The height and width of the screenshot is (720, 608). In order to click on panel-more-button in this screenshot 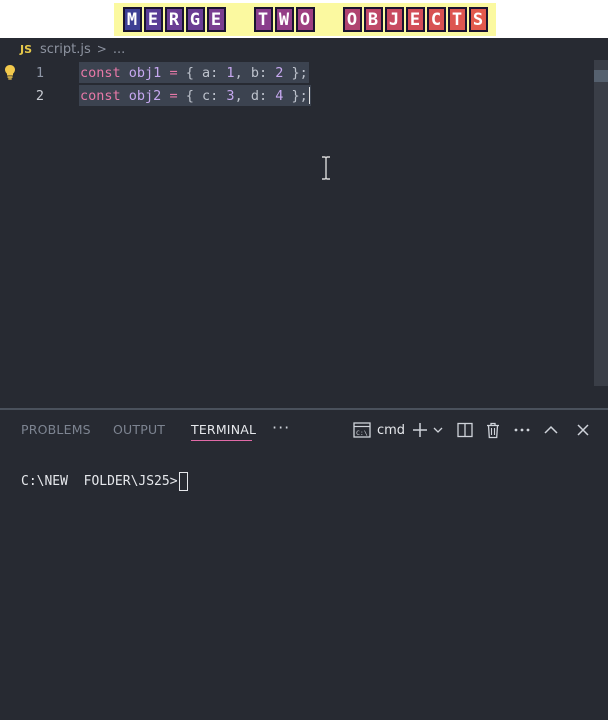, I will do `click(522, 430)`.